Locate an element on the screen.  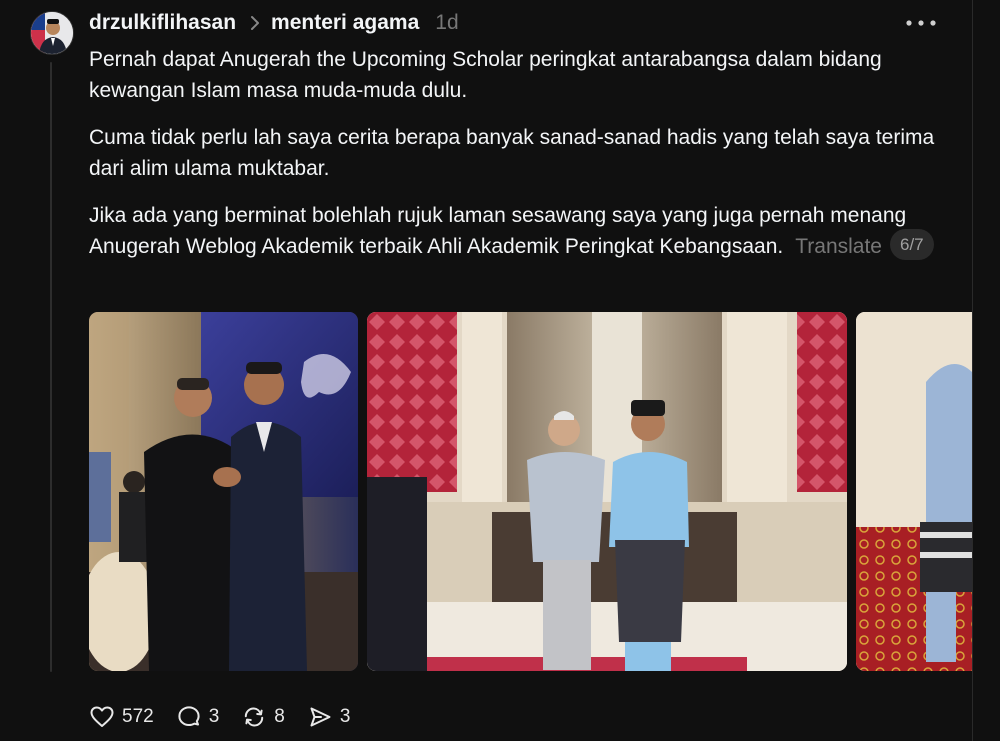
post-actions: 572 3 8 3 is located at coordinates (230, 717).